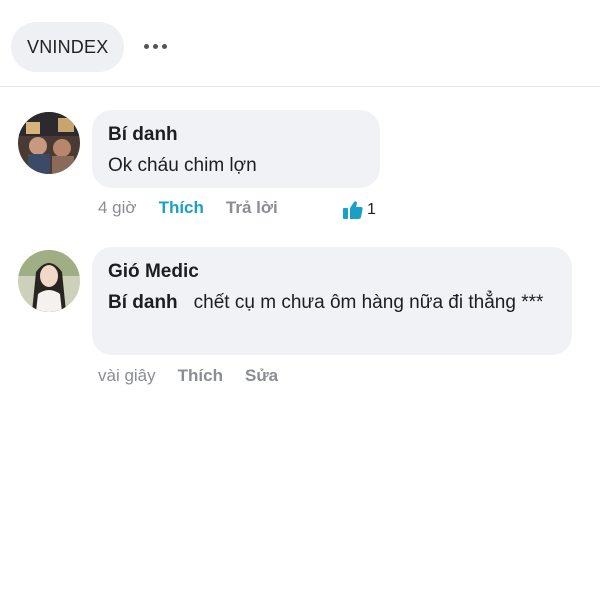 Image resolution: width=600 pixels, height=600 pixels. What do you see at coordinates (117, 207) in the screenshot?
I see `comment-time: 4 giờ` at bounding box center [117, 207].